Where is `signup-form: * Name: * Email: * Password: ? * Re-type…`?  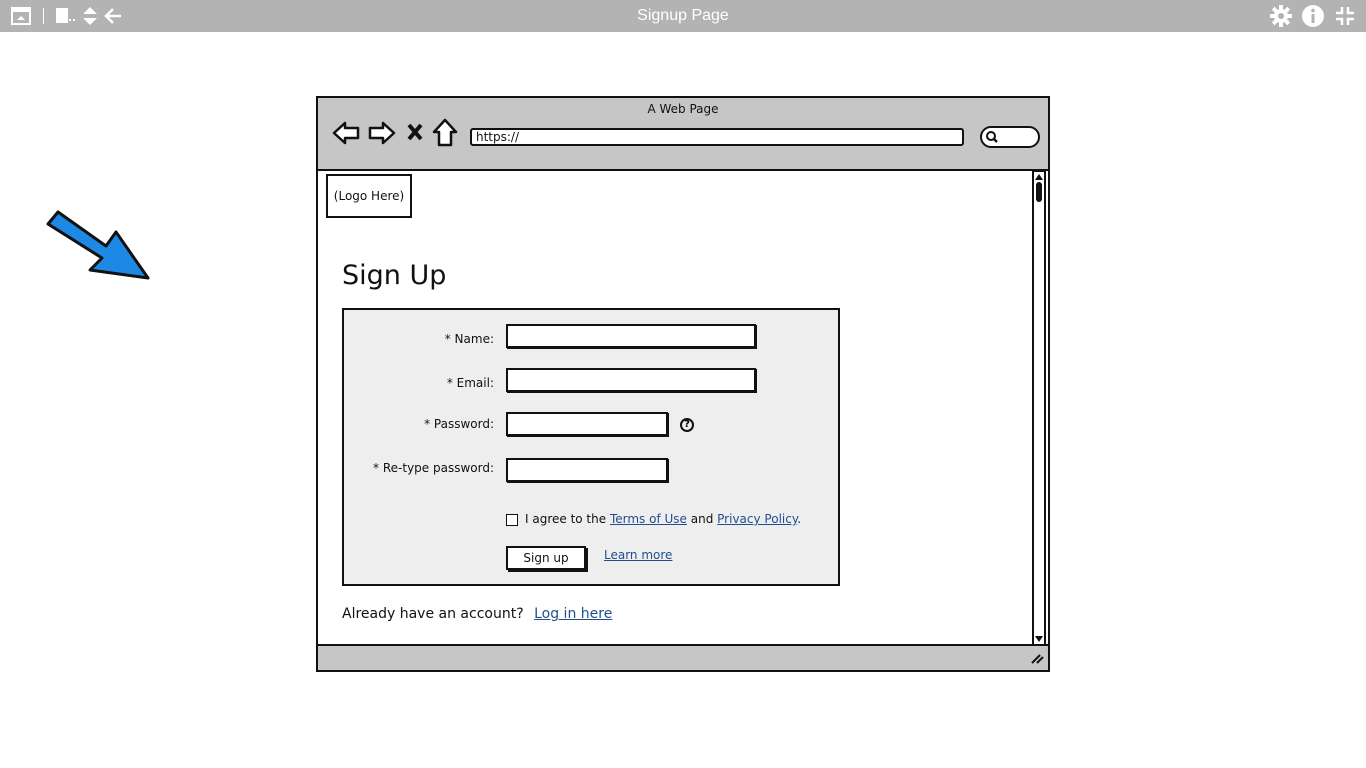
signup-form: * Name: * Email: * Password: ? * Re-type… is located at coordinates (591, 447).